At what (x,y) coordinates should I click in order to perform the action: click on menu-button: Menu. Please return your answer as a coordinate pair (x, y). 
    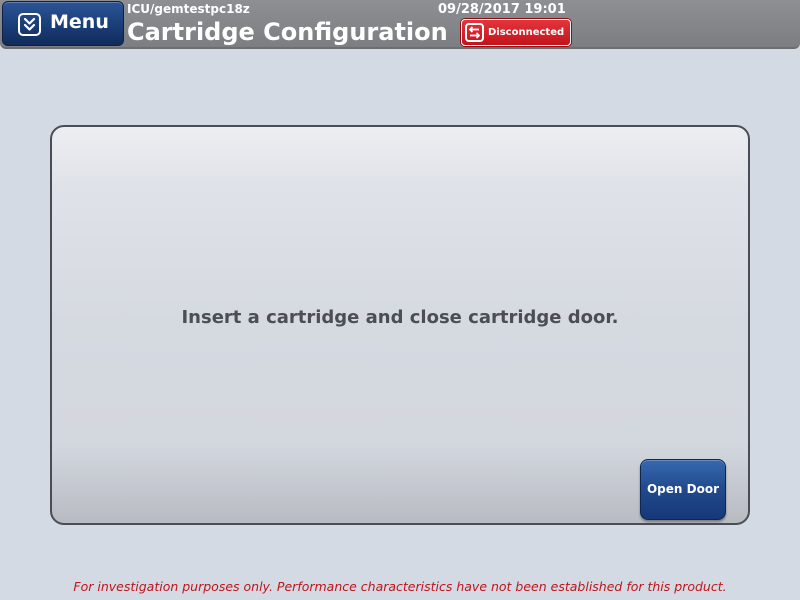
    Looking at the image, I should click on (63, 23).